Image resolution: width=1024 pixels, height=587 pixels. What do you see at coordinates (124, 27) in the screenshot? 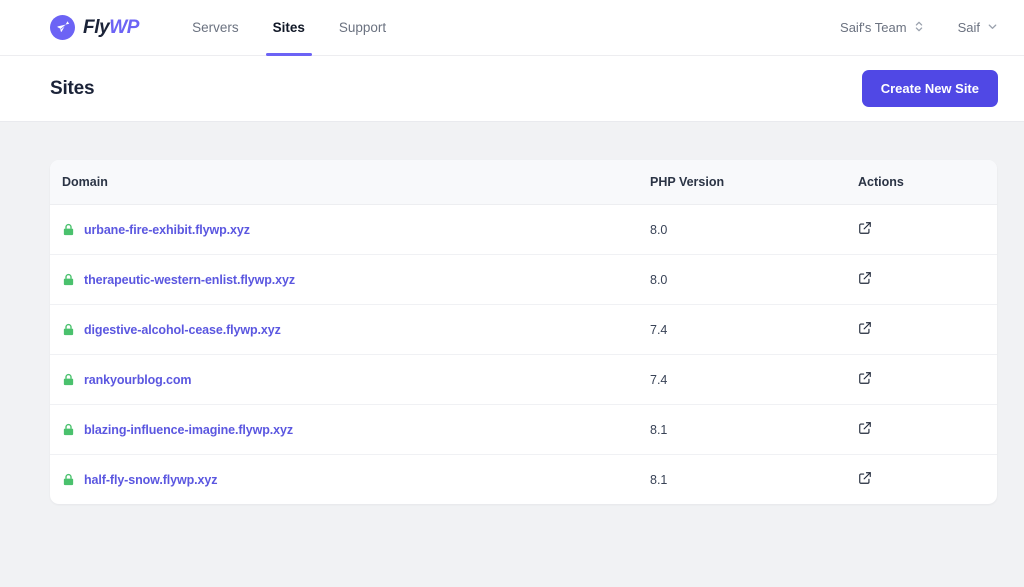
I see `brand-name-wp: WP` at bounding box center [124, 27].